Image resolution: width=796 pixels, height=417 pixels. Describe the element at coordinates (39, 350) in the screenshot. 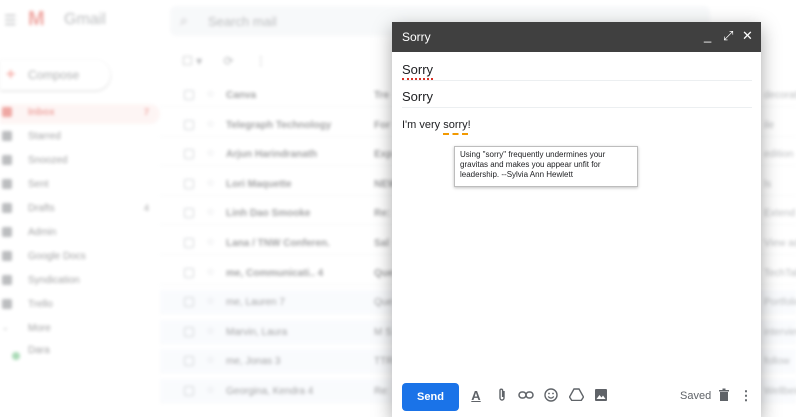

I see `account-name: Dara` at that location.